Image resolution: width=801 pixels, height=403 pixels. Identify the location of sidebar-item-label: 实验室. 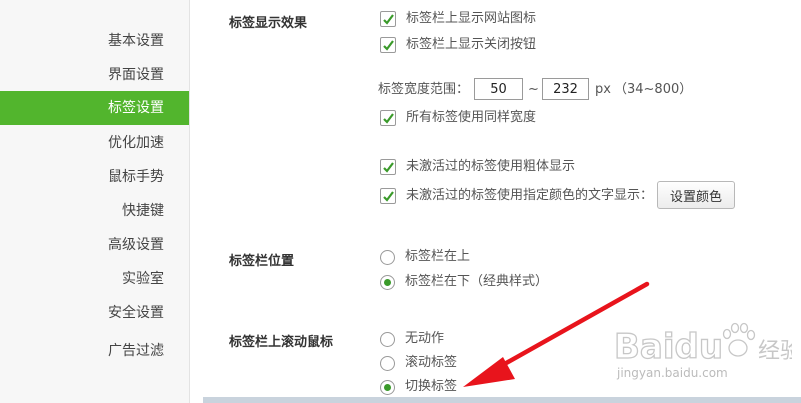
(143, 279).